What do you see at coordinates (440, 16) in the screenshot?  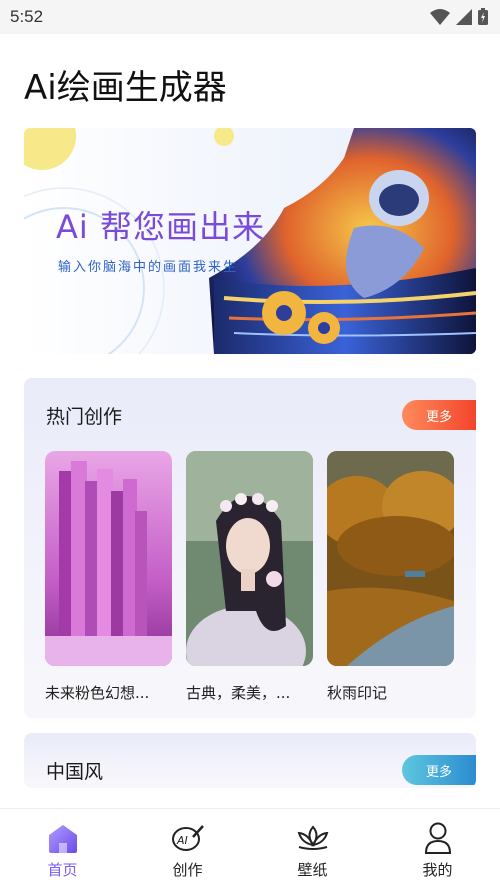 I see `wifi-icon` at bounding box center [440, 16].